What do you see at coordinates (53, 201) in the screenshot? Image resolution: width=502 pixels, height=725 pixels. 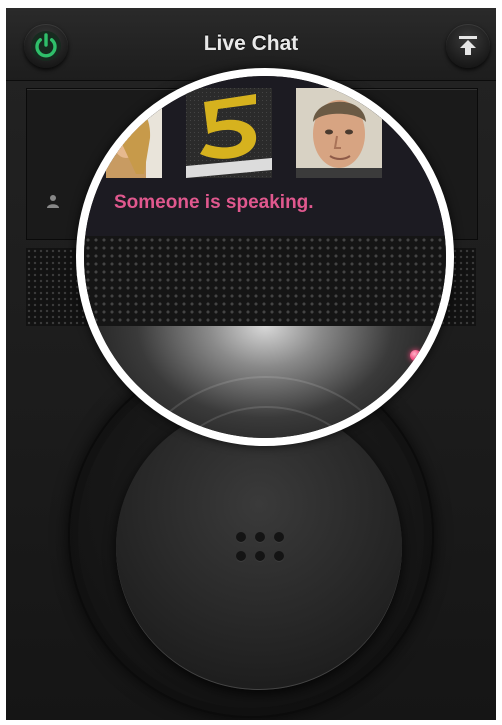 I see `person-icon` at bounding box center [53, 201].